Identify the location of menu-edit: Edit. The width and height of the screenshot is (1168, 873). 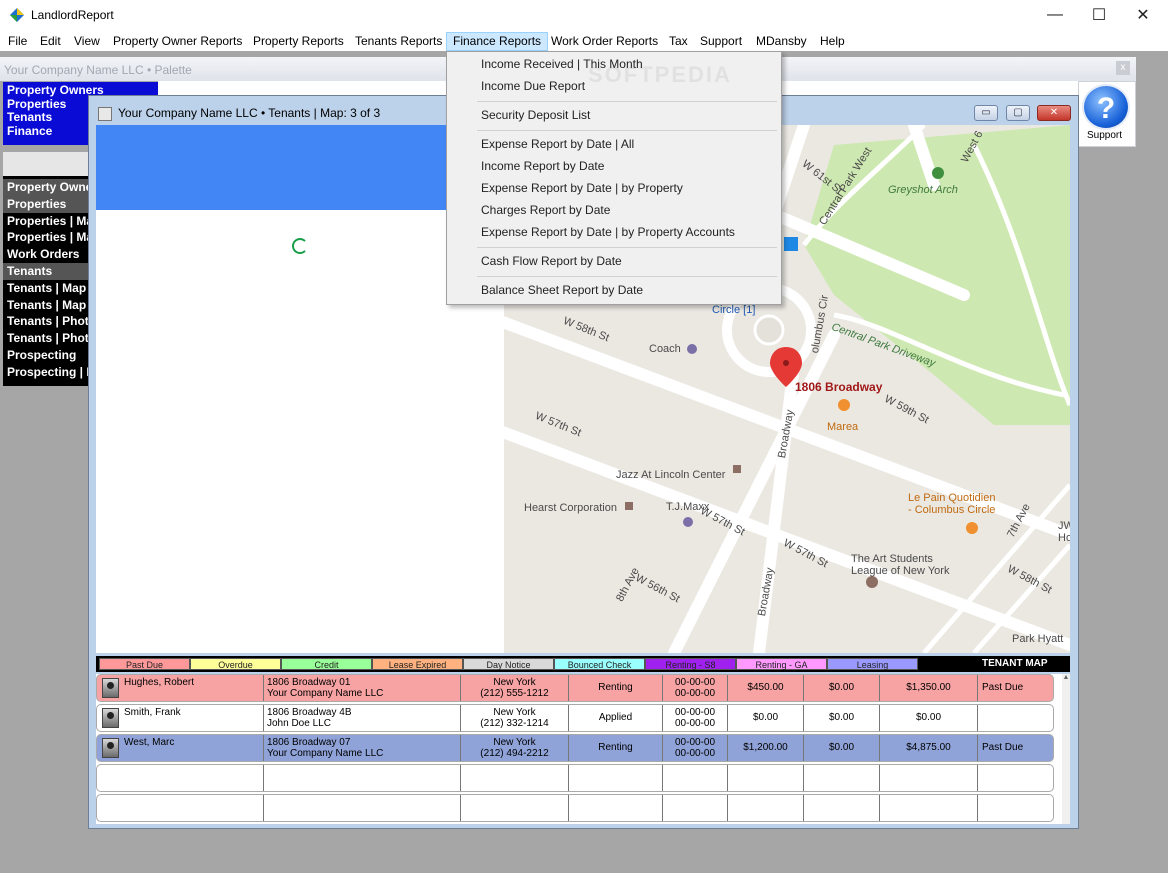
(50, 41).